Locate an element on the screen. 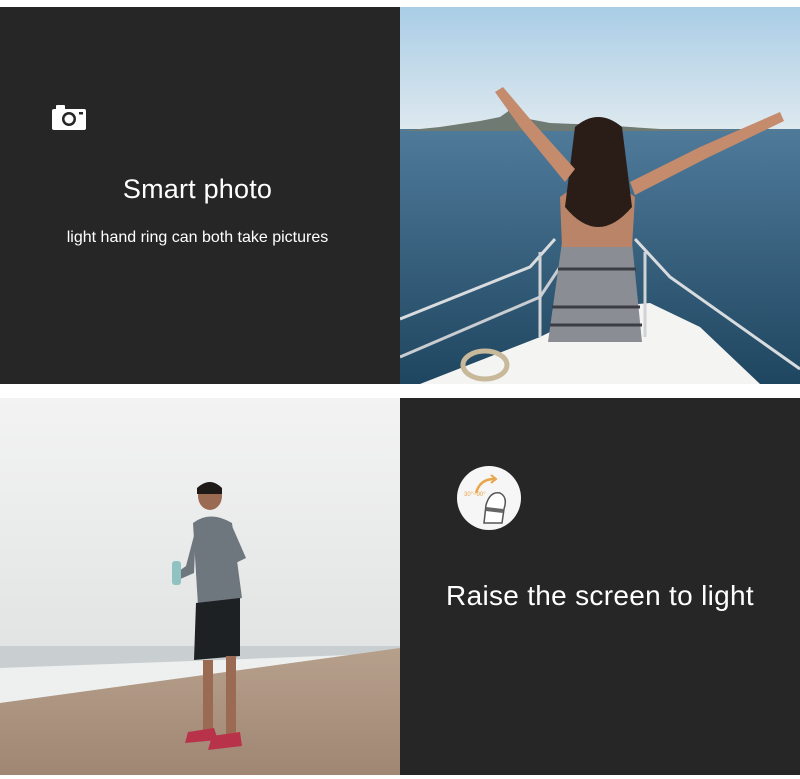 The height and width of the screenshot is (779, 800). wrist-raise-icon: 30°~90° is located at coordinates (489, 498).